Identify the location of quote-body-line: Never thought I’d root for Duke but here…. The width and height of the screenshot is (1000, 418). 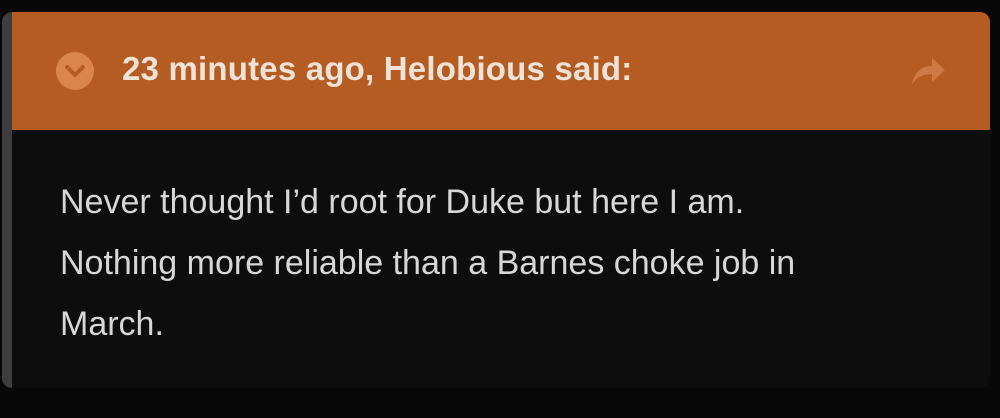
(402, 202).